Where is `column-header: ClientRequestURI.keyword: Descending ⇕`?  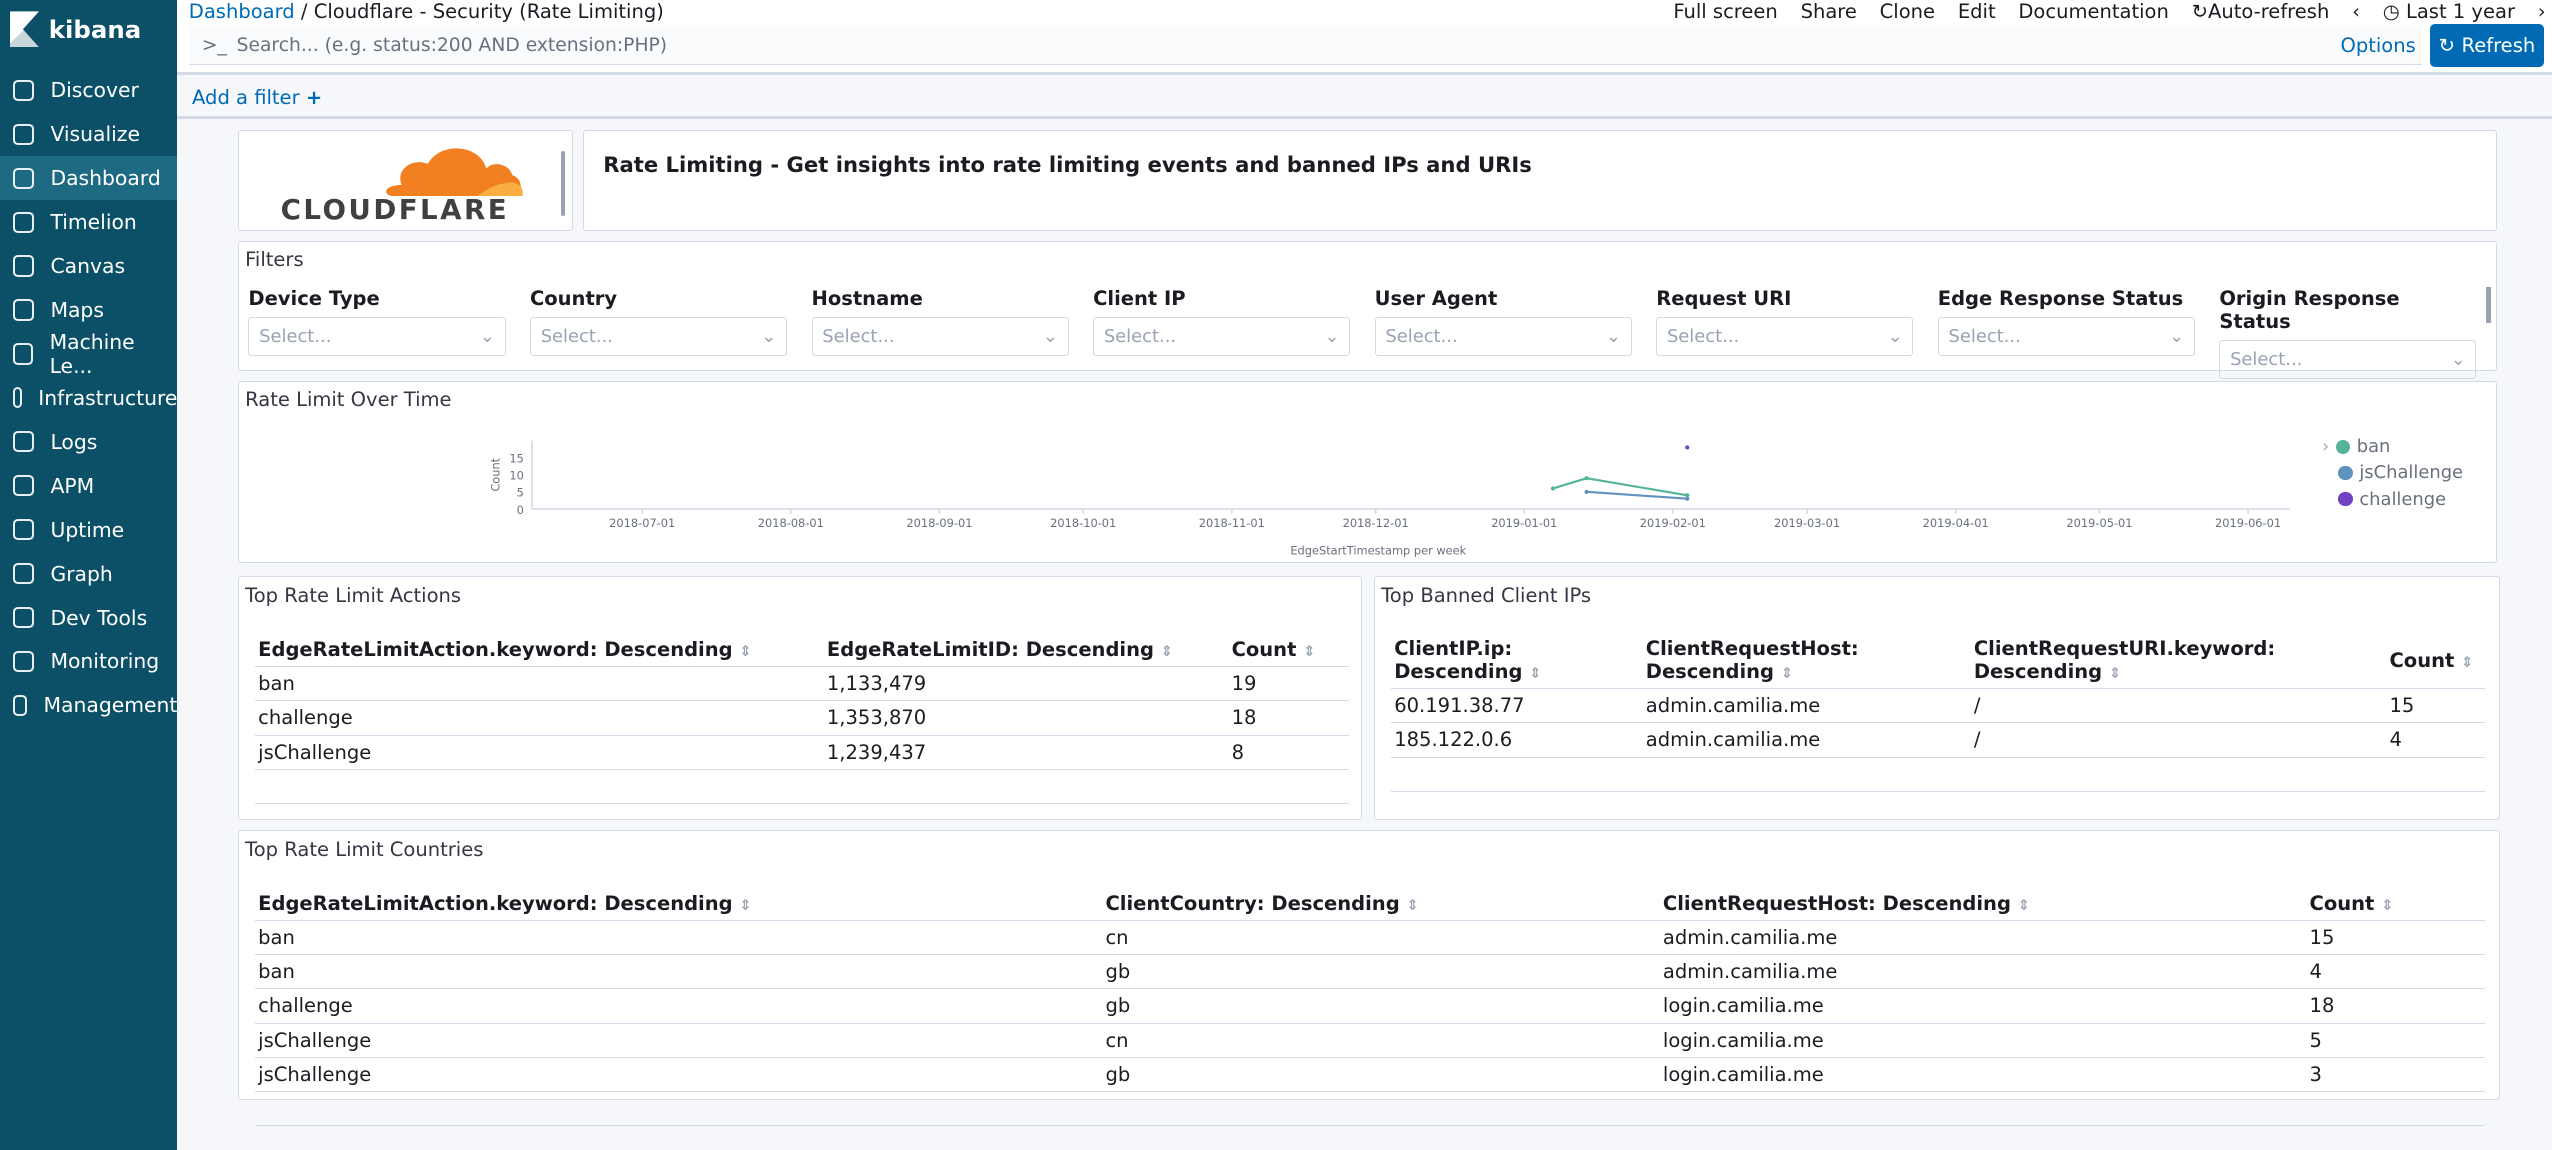 column-header: ClientRequestURI.keyword: Descending ⇕ is located at coordinates (2178, 661).